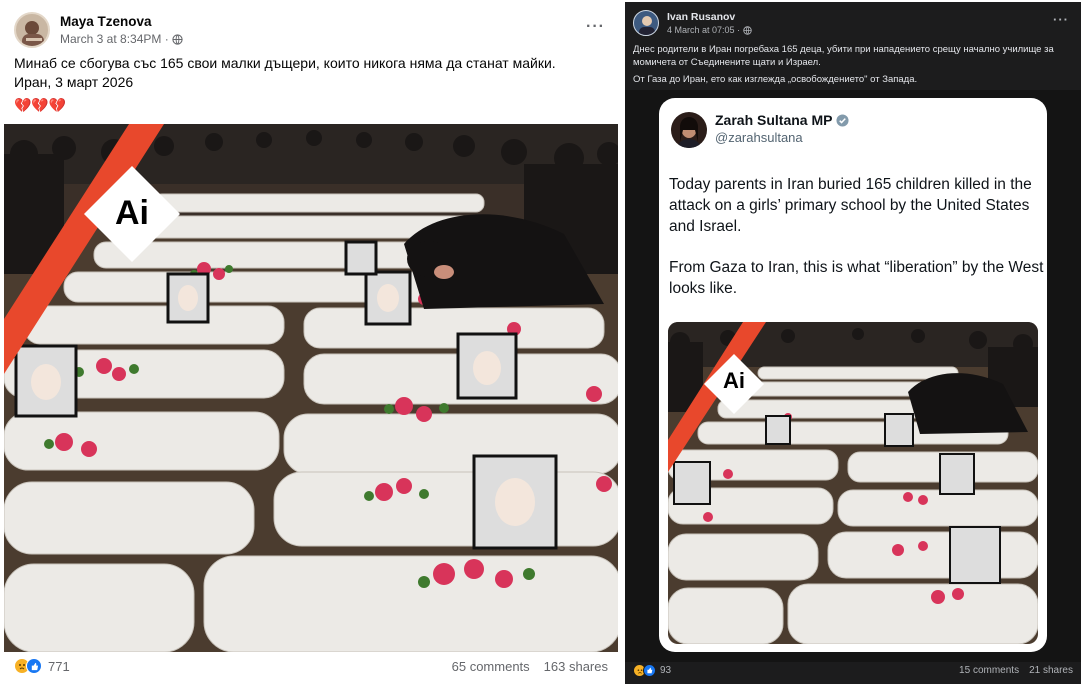 The height and width of the screenshot is (684, 1083). I want to click on shares-count: 163 shares, so click(576, 666).